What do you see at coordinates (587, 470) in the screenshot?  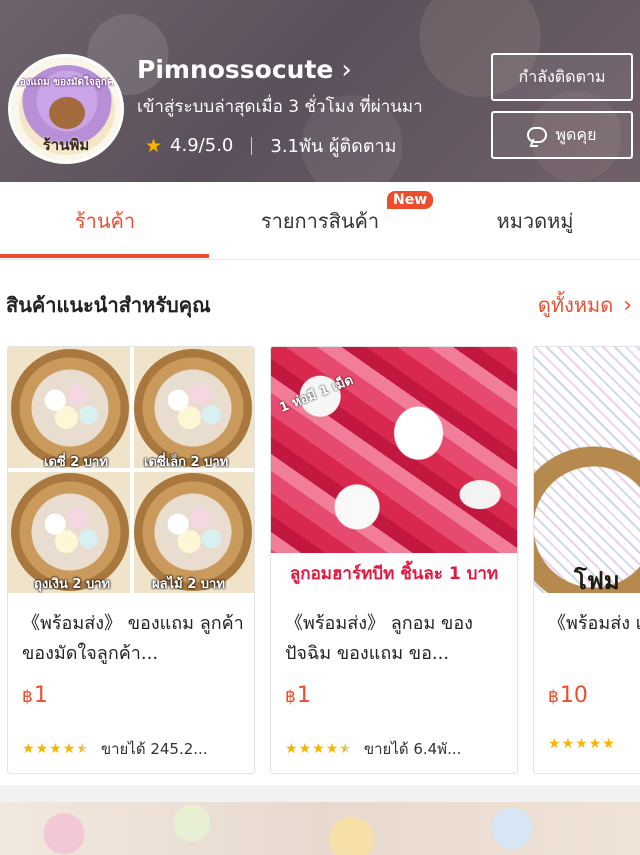 I see `product-image: โฟม` at bounding box center [587, 470].